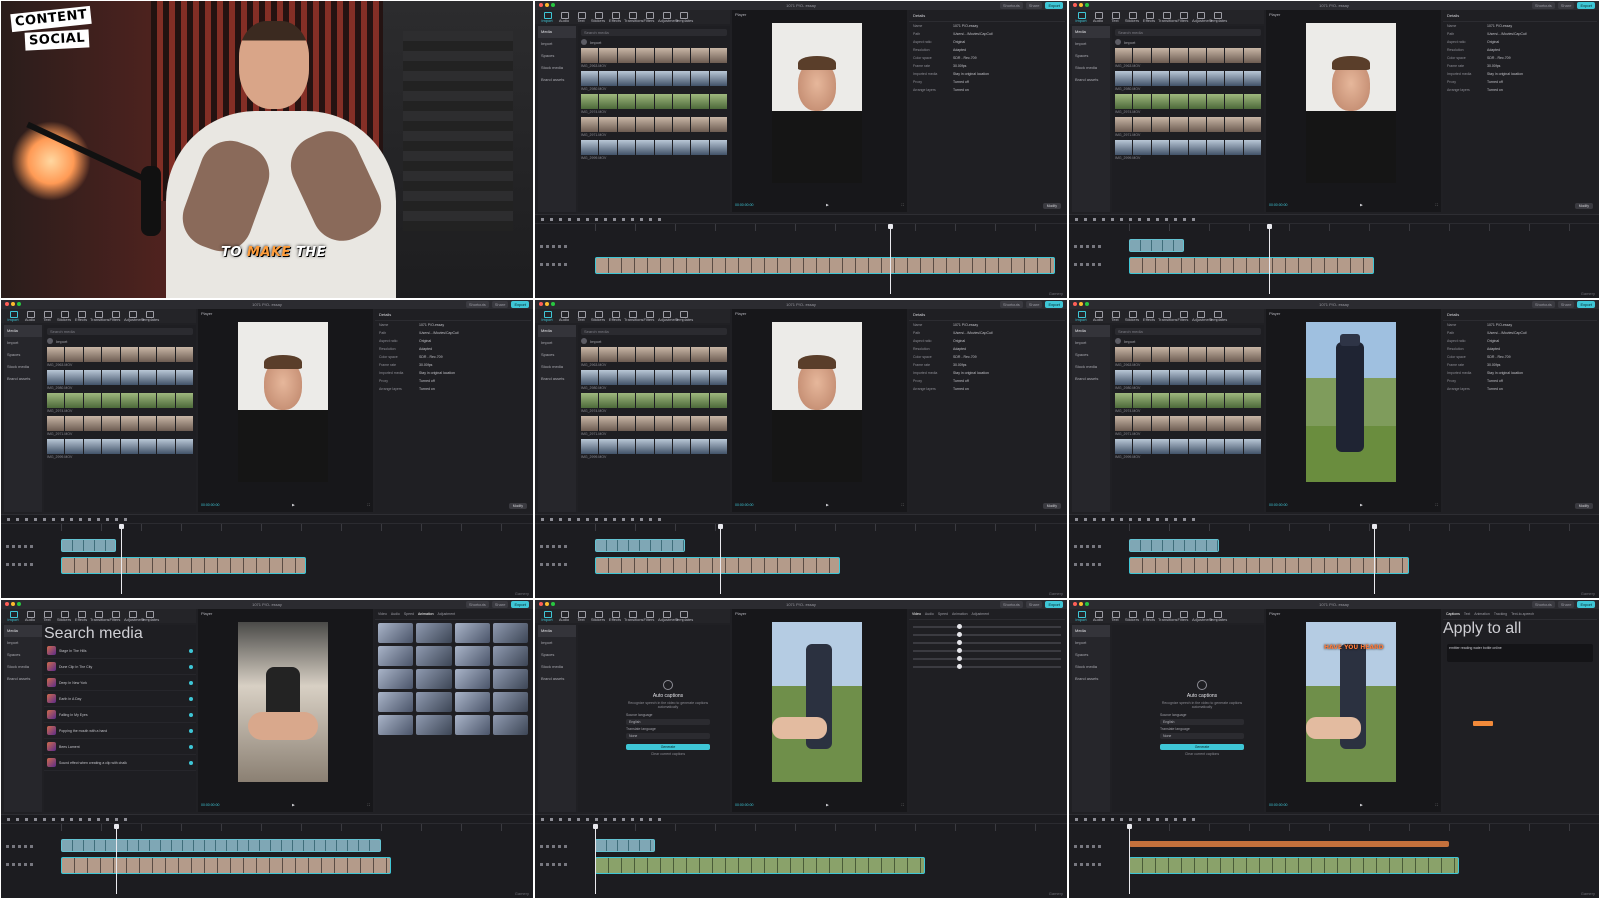 This screenshot has height=899, width=1600. What do you see at coordinates (1520, 653) in the screenshot?
I see `caption-text-input: emitter reading water bottle online` at bounding box center [1520, 653].